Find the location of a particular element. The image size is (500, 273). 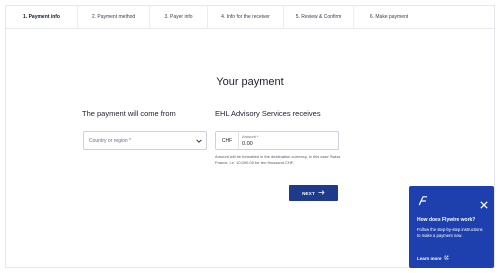

country-select: Country or region * is located at coordinates (145, 140).